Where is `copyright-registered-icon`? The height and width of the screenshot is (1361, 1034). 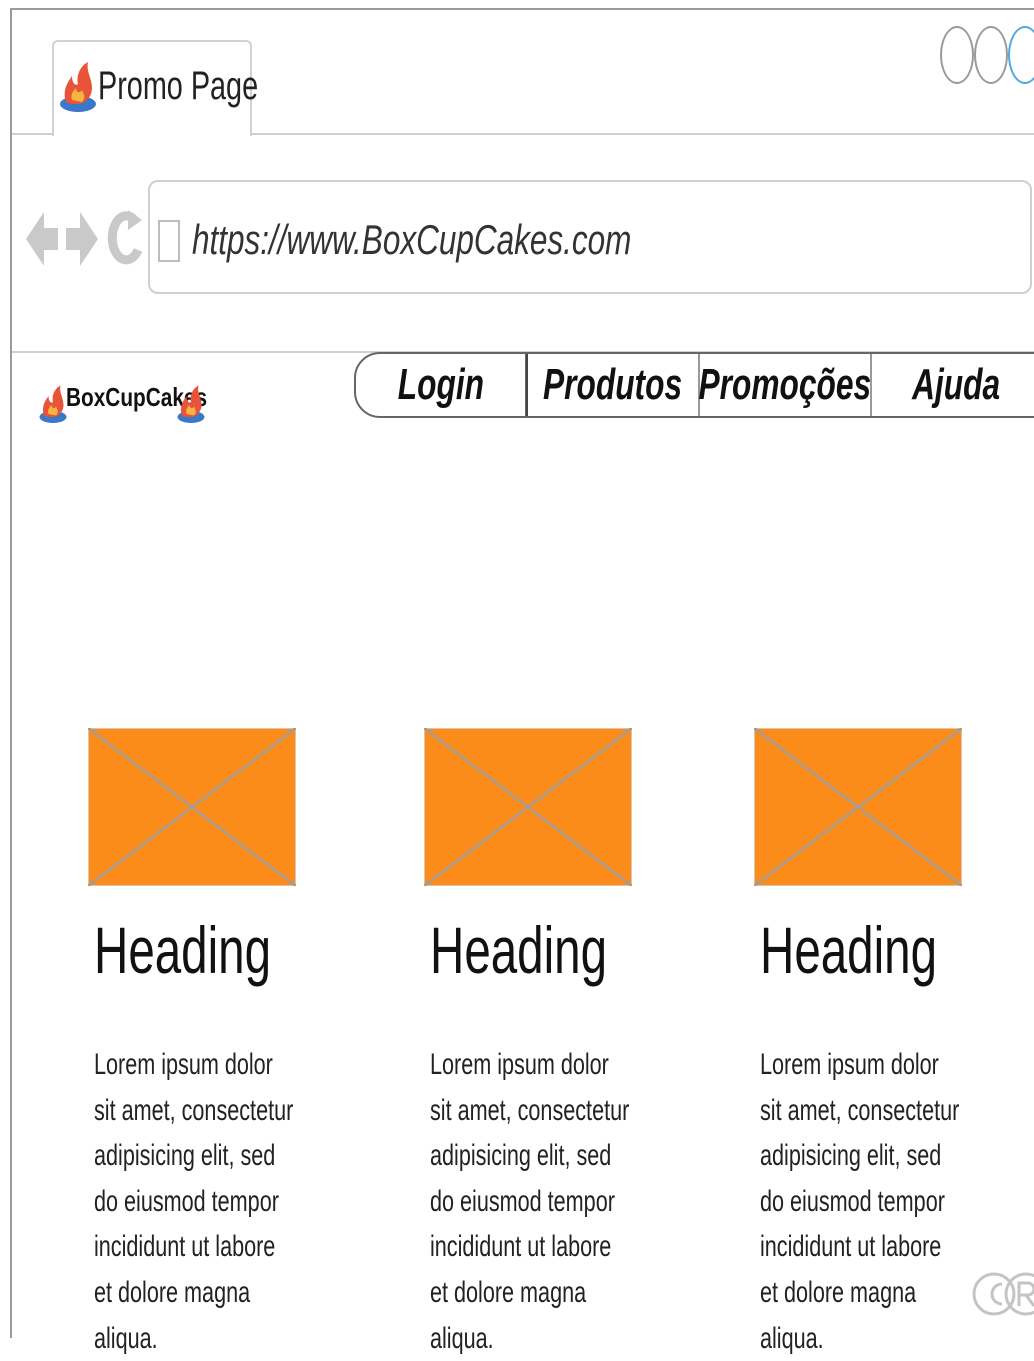
copyright-registered-icon is located at coordinates (1003, 1294).